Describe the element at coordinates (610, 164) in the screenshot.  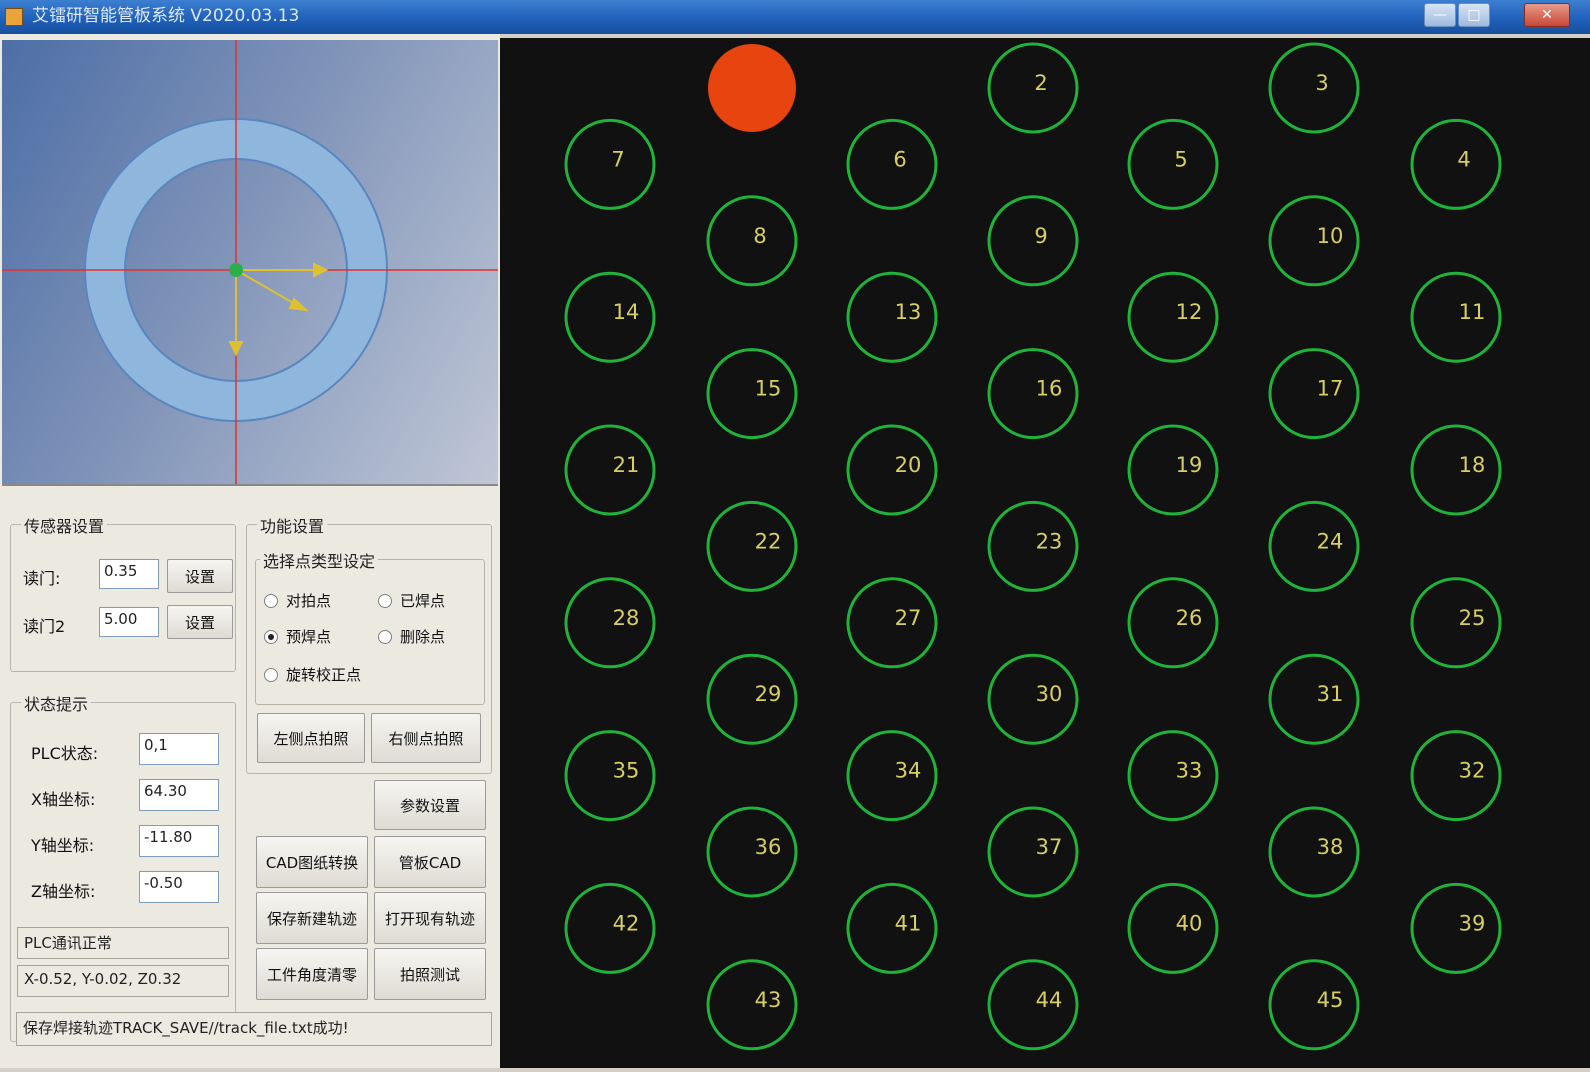
I see `hole-7: 7` at that location.